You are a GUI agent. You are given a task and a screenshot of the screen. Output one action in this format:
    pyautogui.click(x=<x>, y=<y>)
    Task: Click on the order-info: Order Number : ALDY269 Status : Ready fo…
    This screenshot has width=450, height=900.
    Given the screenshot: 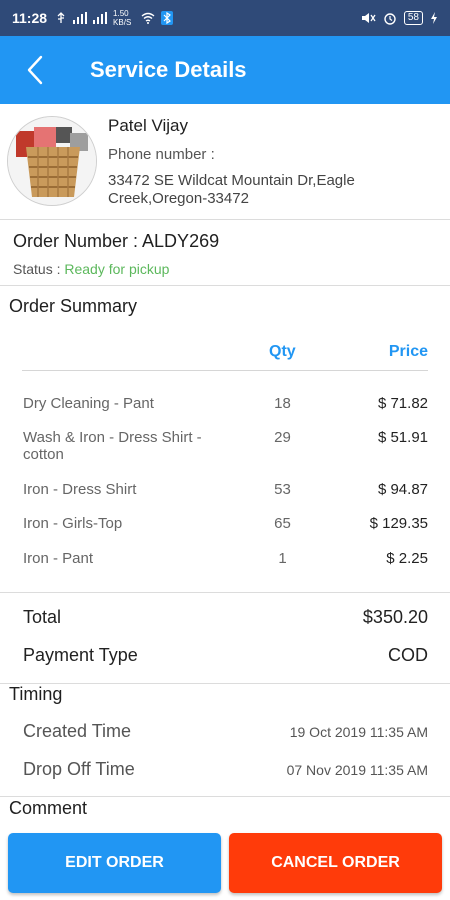 What is the action you would take?
    pyautogui.click(x=225, y=253)
    